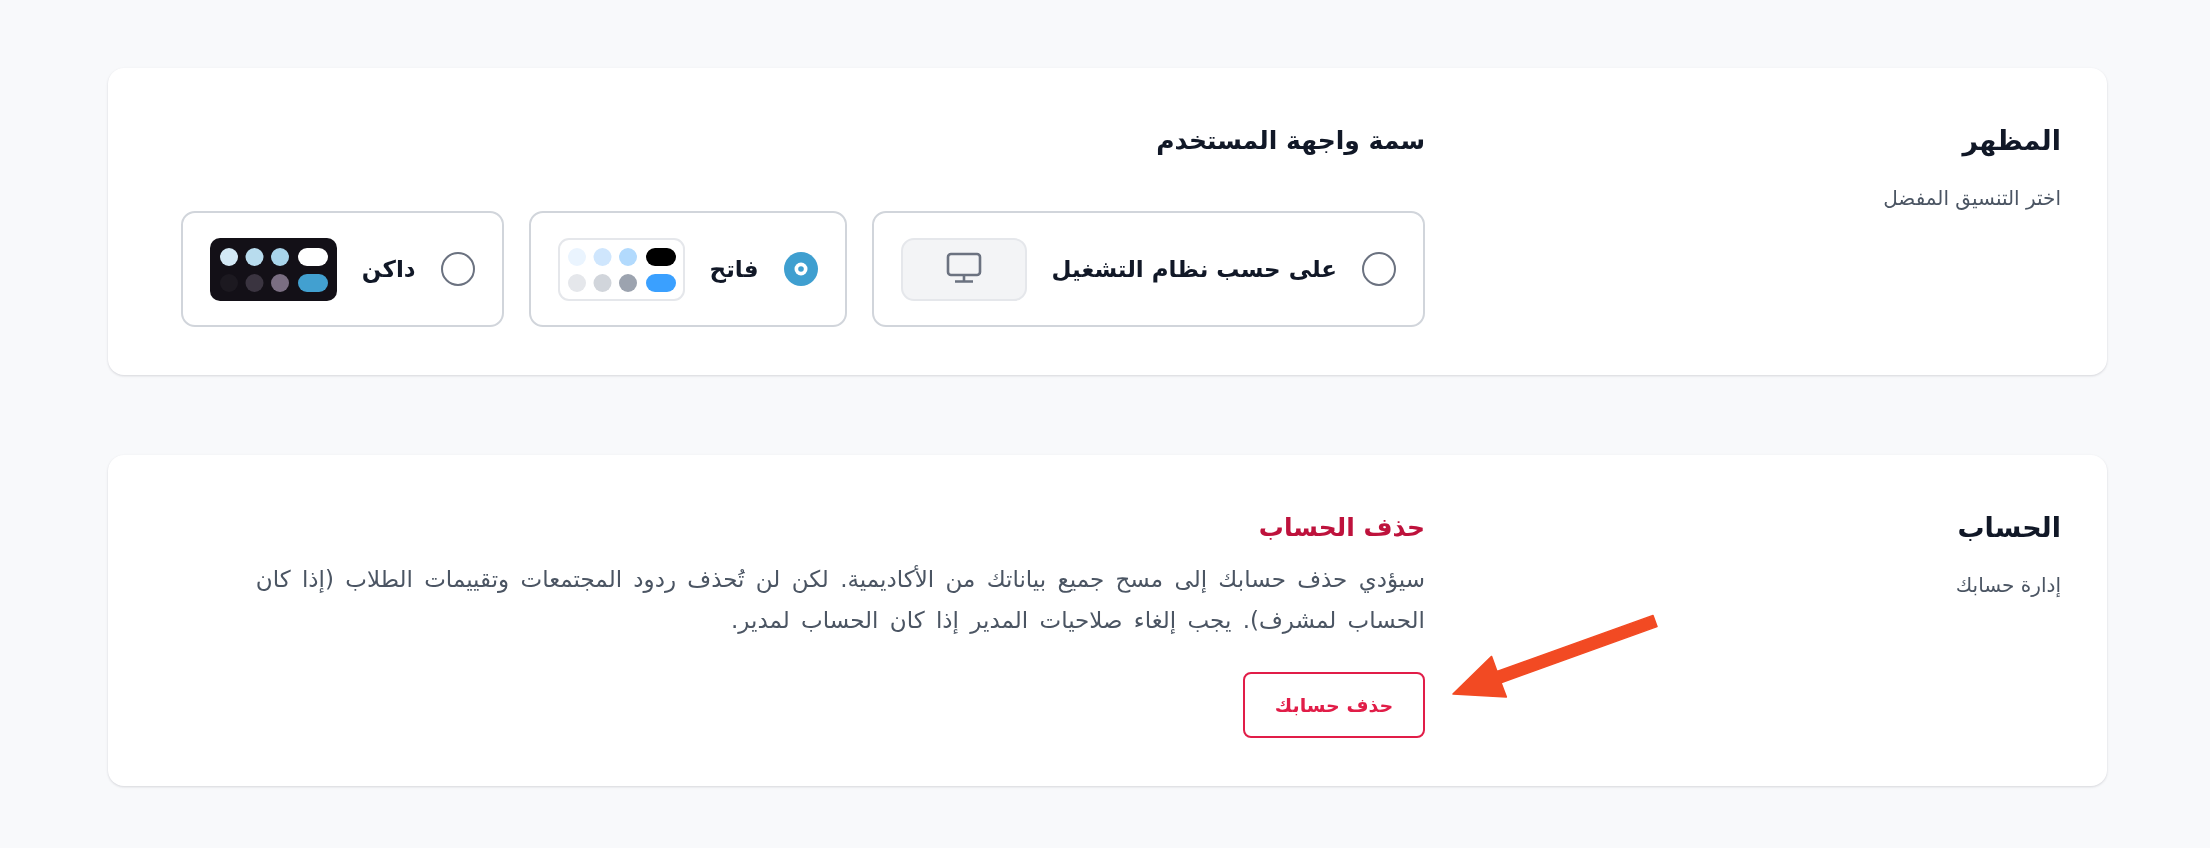 This screenshot has height=848, width=2210. What do you see at coordinates (342, 269) in the screenshot?
I see `theme-option: داكن` at bounding box center [342, 269].